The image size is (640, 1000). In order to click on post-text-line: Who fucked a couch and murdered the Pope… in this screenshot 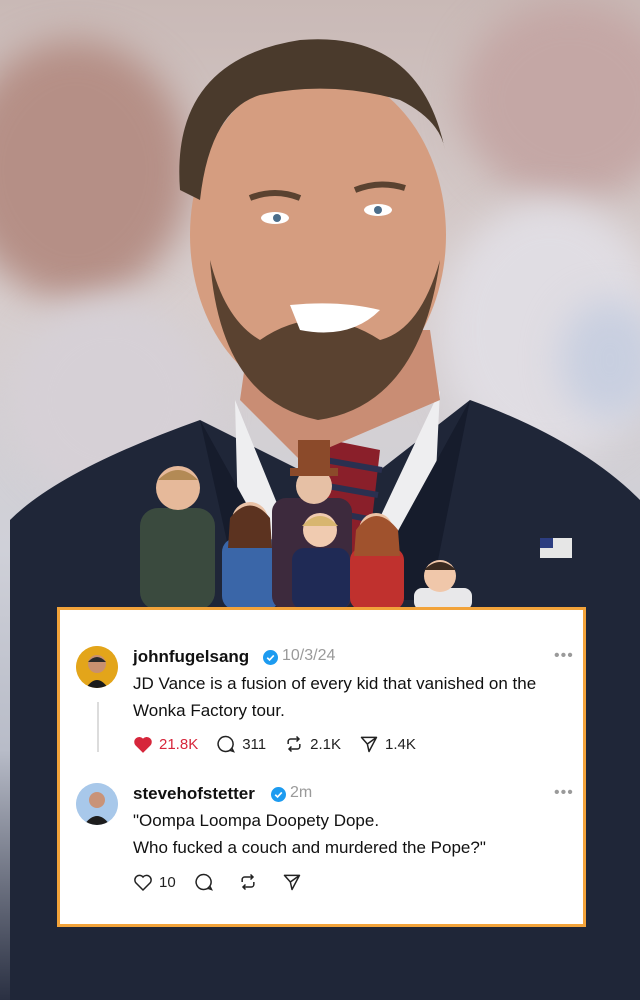, I will do `click(309, 847)`.